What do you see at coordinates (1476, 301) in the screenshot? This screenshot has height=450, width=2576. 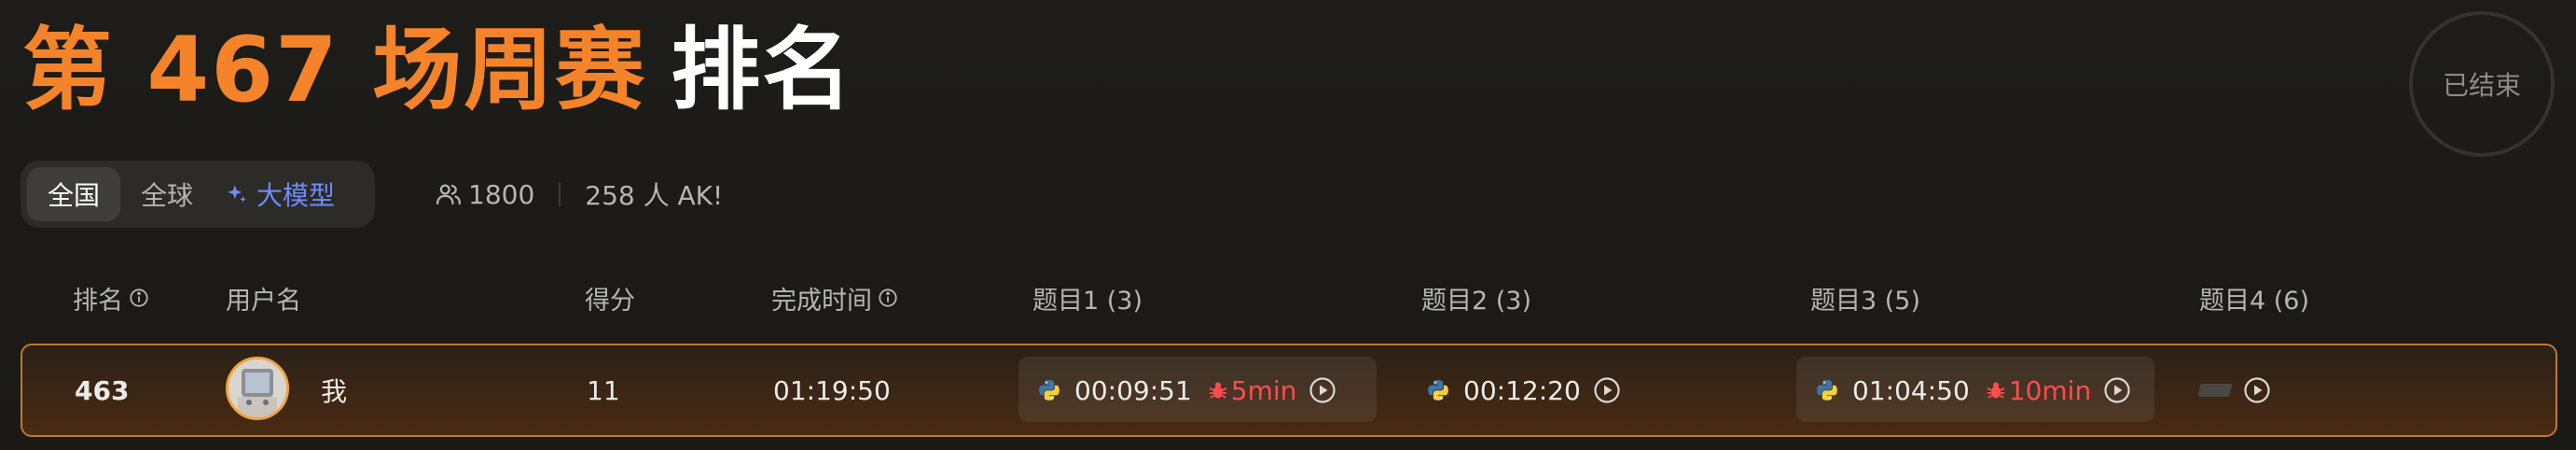 I see `column-question-2-label: 题目2 (3)` at bounding box center [1476, 301].